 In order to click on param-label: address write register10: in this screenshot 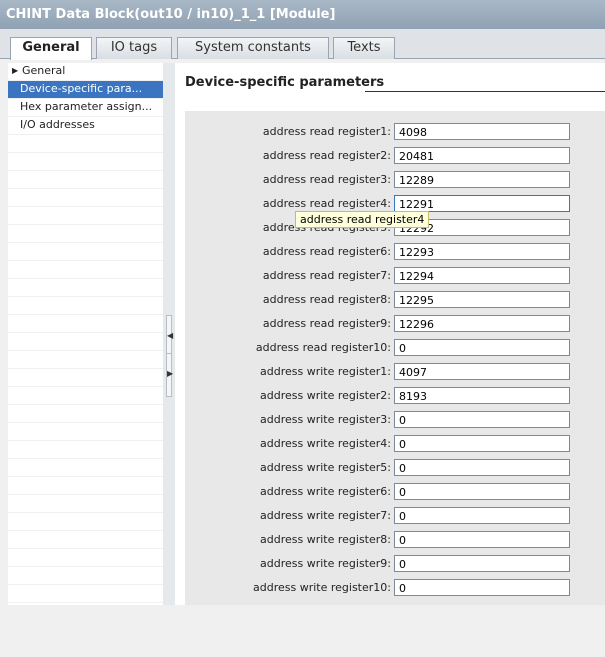, I will do `click(322, 587)`.